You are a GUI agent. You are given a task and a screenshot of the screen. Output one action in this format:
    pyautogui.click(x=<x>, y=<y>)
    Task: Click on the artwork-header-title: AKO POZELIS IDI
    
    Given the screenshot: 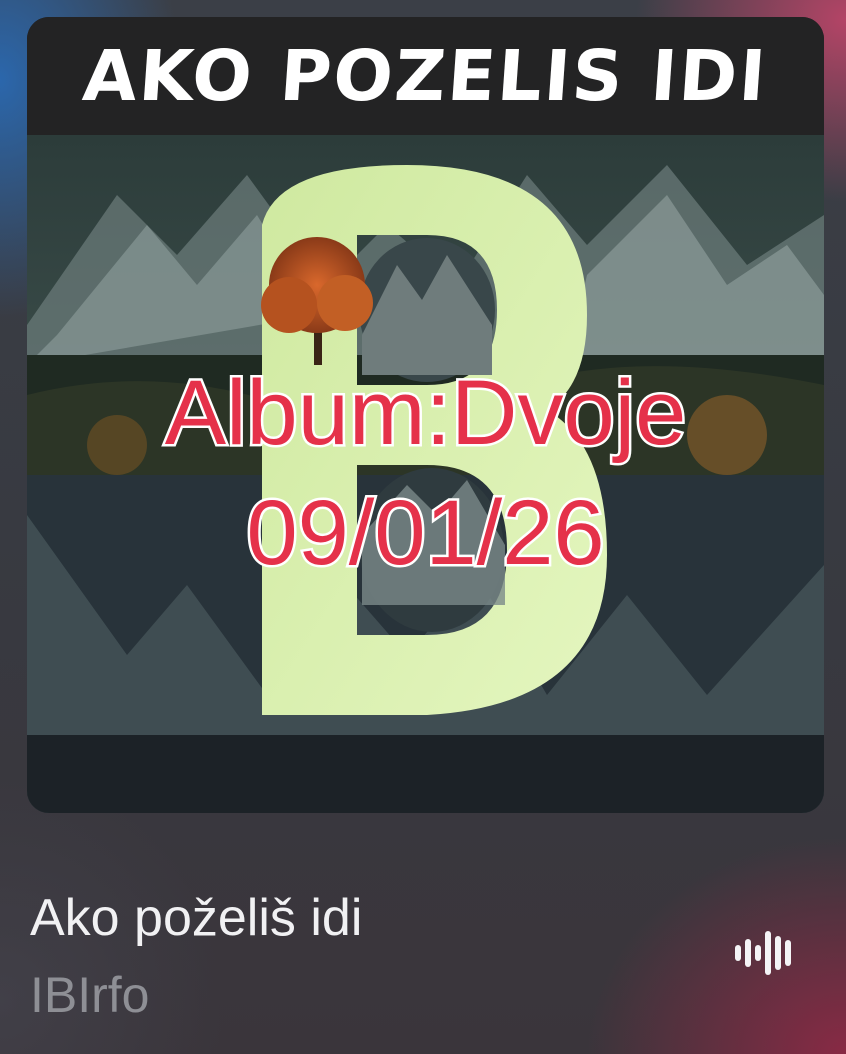 What is the action you would take?
    pyautogui.click(x=425, y=76)
    